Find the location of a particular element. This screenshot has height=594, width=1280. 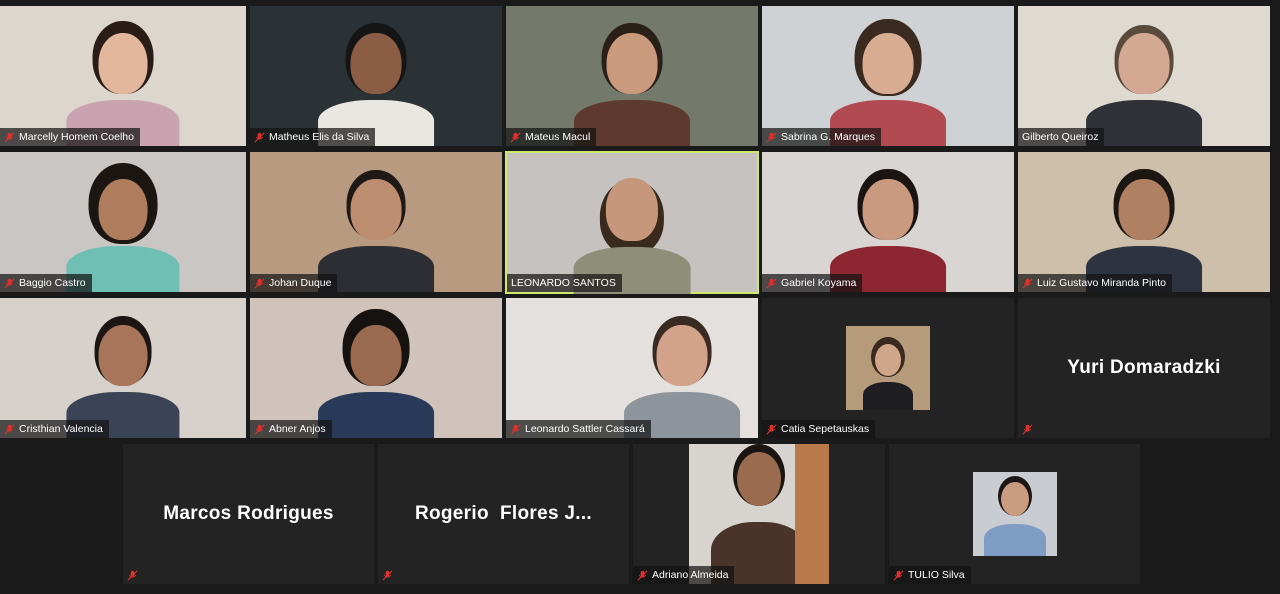

participant-name: Adriano Almeida is located at coordinates (690, 575).